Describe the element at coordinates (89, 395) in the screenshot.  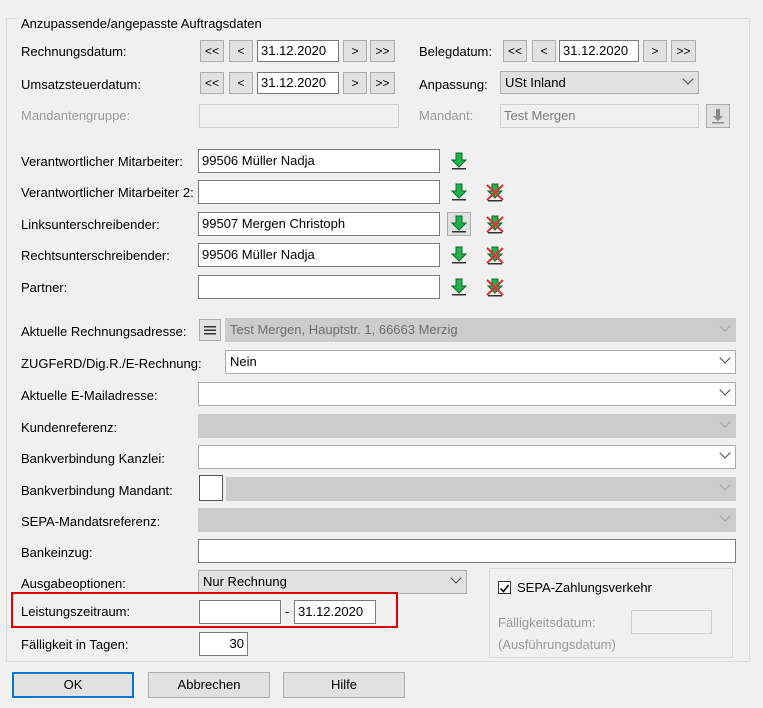
I see `emailadresse-label: Aktuelle E-Mailadresse:` at that location.